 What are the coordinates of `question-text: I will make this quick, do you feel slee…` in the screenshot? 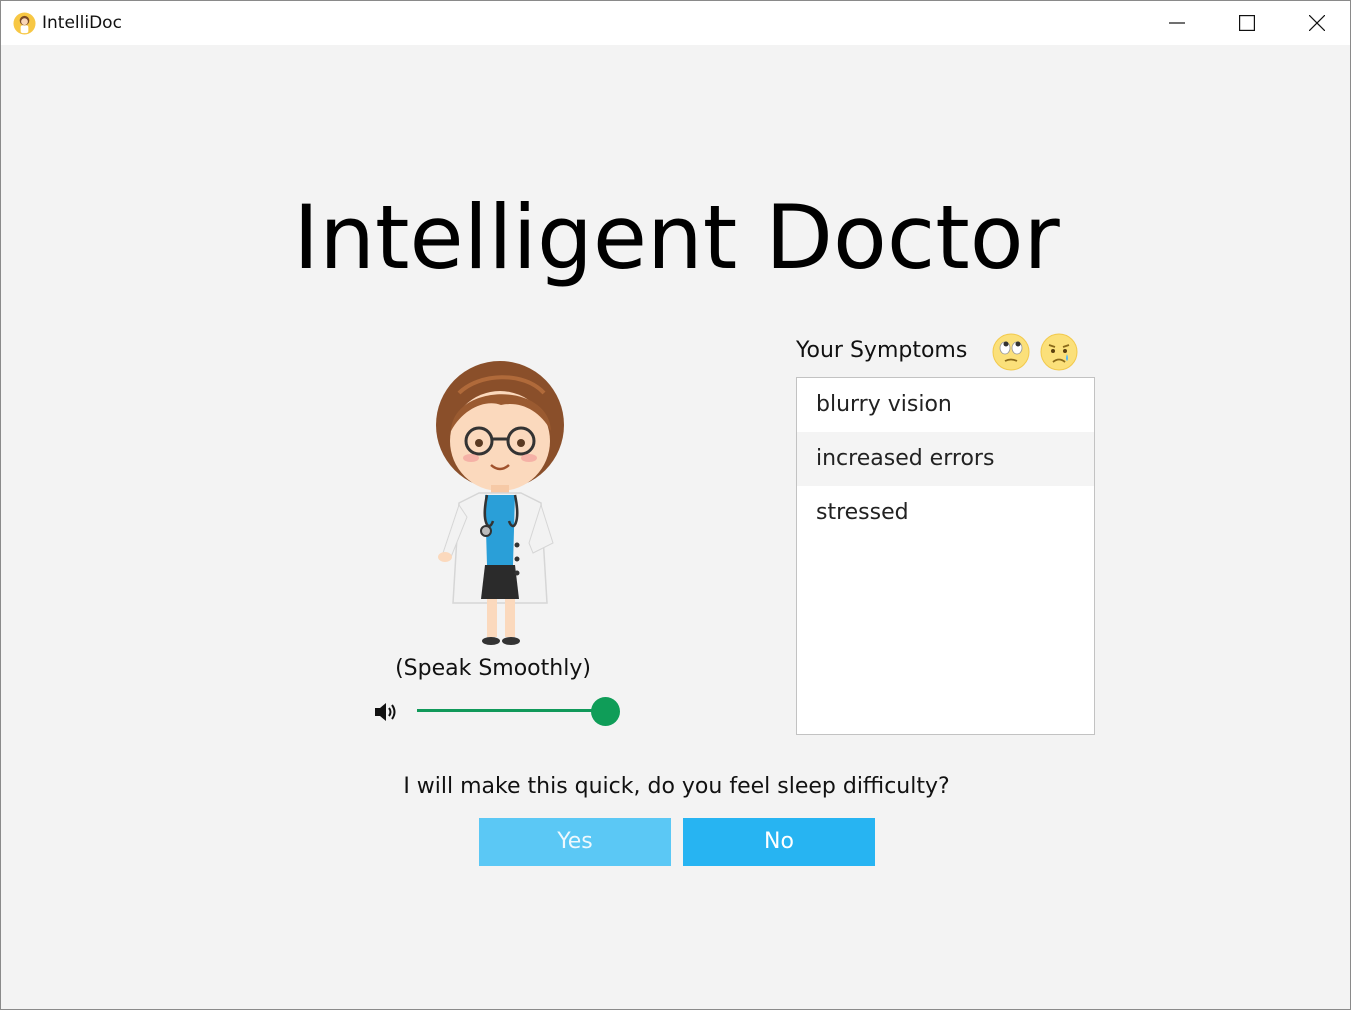 It's located at (676, 786).